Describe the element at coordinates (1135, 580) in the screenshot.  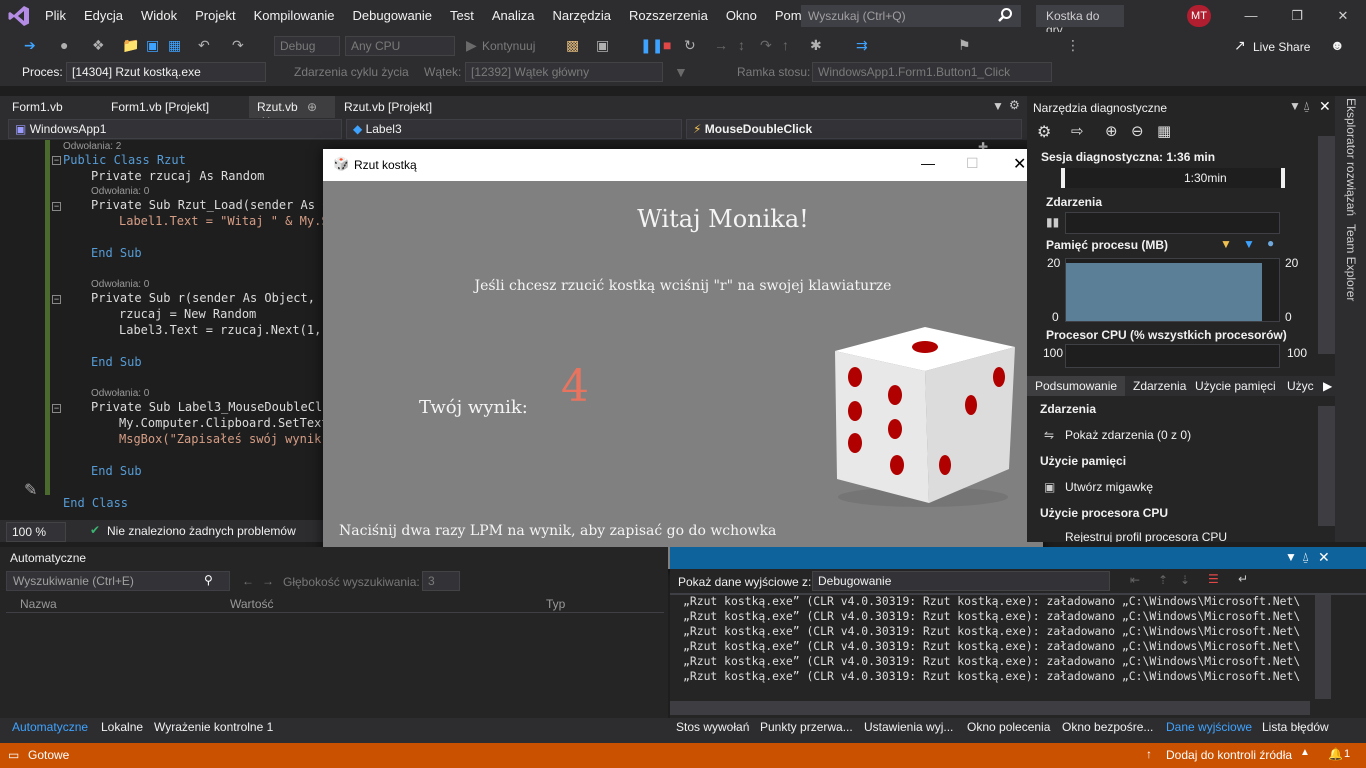
I see `find-message-icon: ⇤` at that location.